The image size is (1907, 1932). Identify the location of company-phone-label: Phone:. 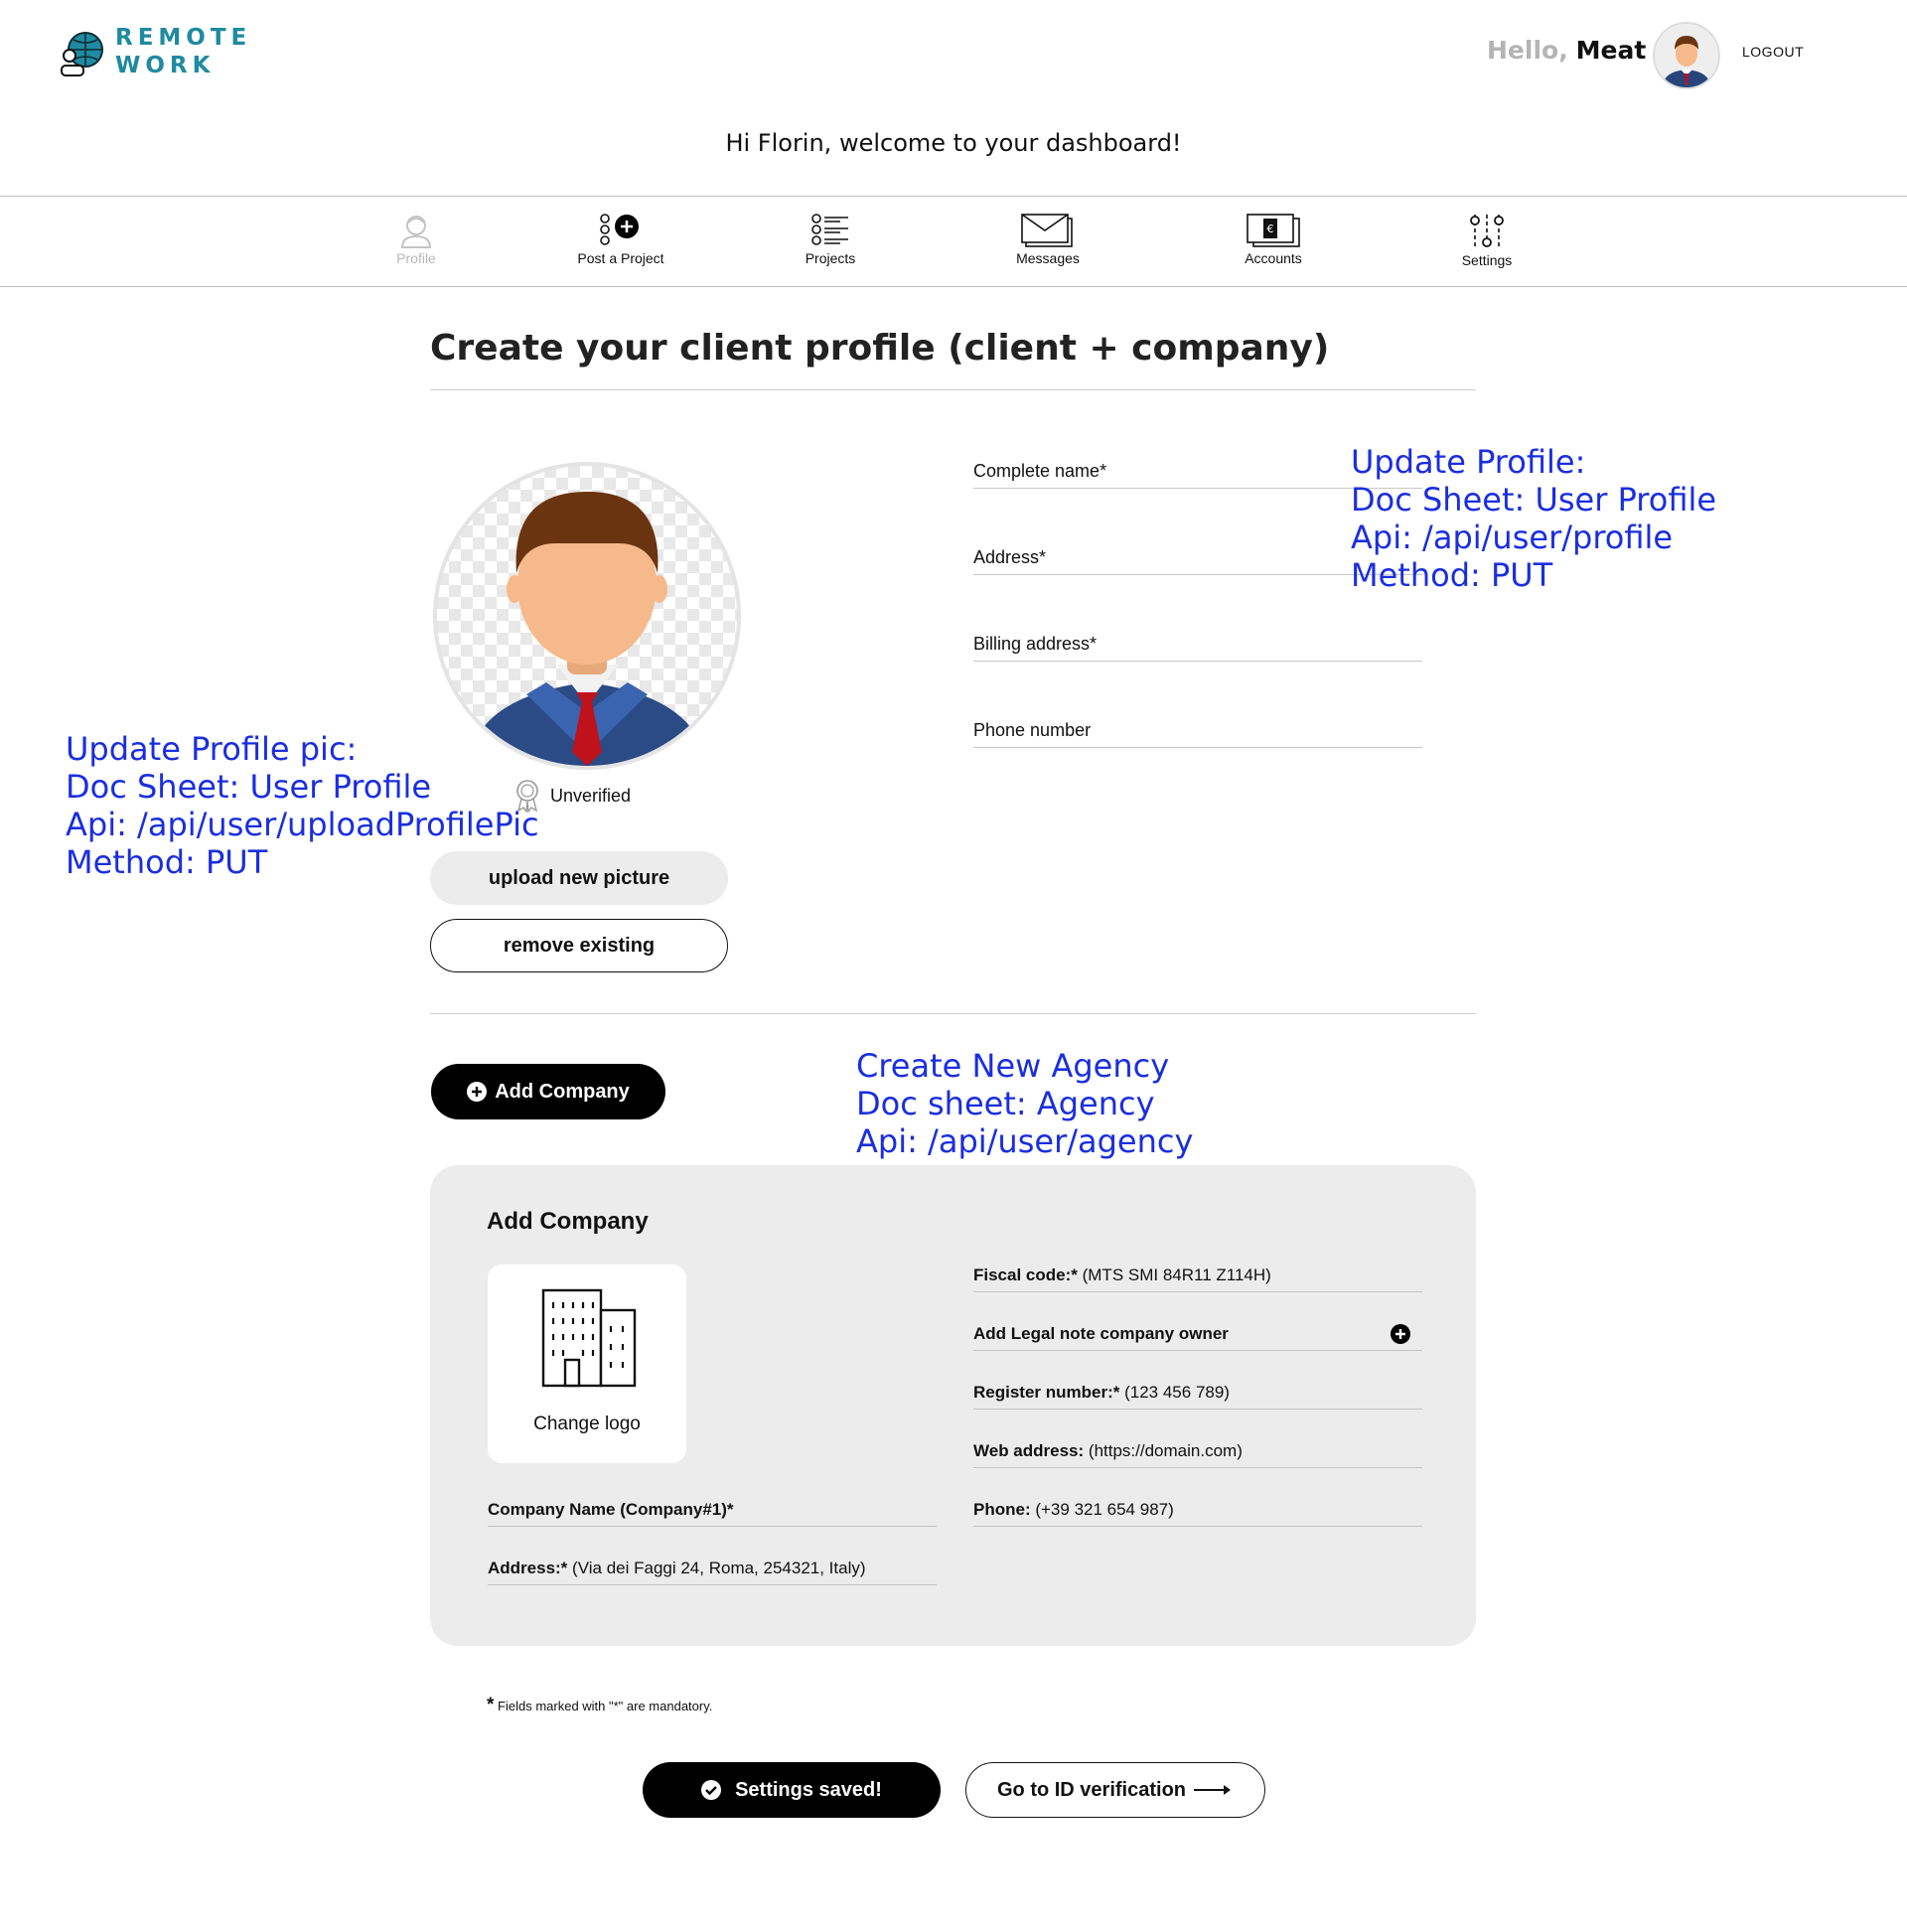
(1002, 1509).